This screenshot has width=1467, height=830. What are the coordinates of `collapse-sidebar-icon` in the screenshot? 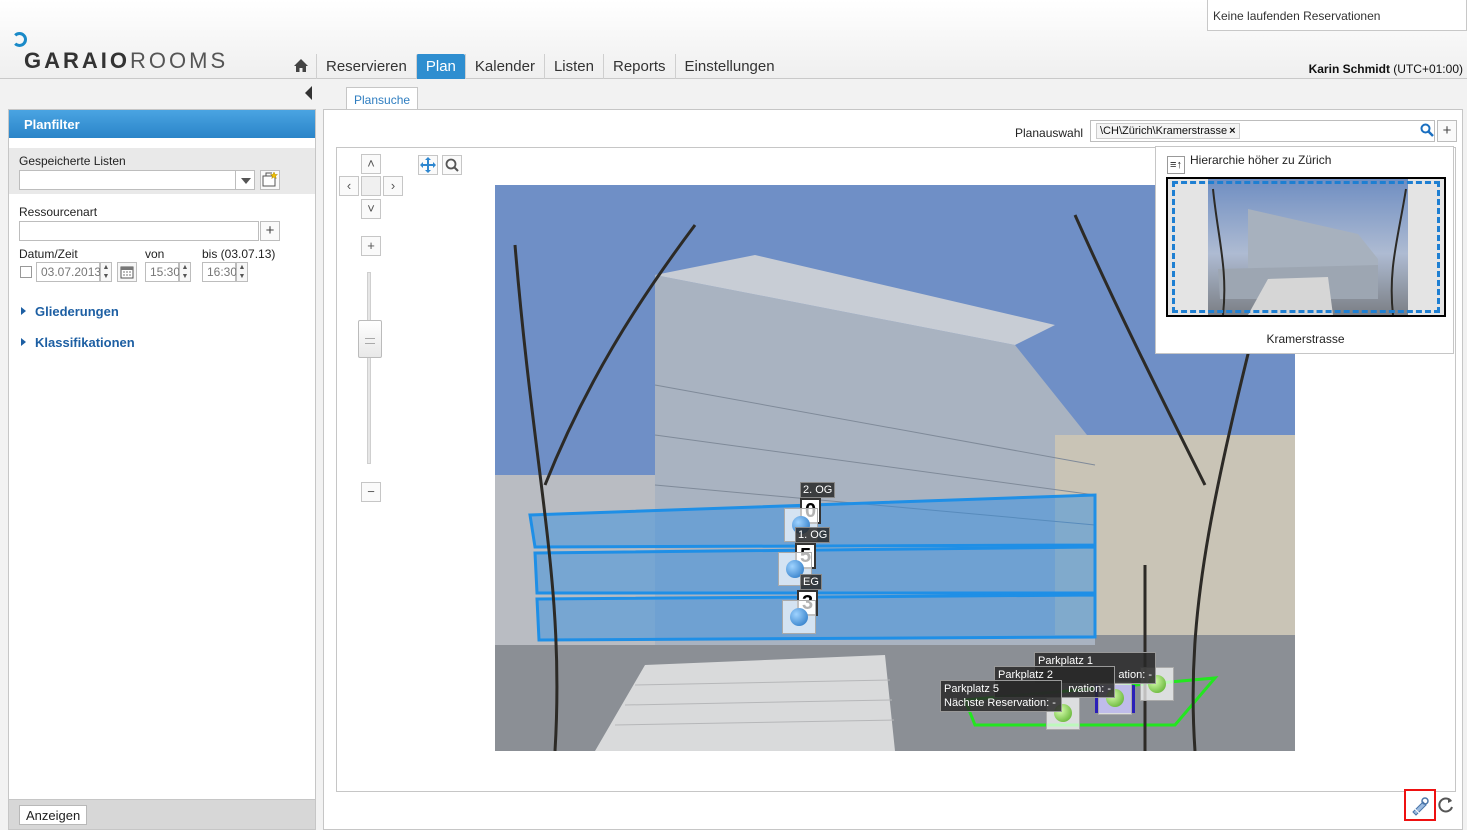 It's located at (308, 93).